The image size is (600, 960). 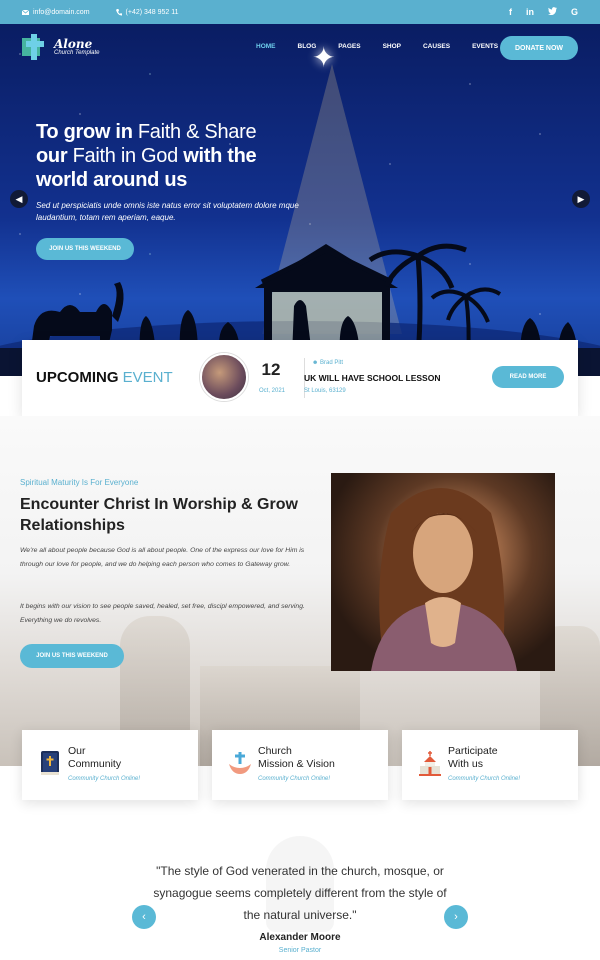 What do you see at coordinates (430, 763) in the screenshot?
I see `church-icon` at bounding box center [430, 763].